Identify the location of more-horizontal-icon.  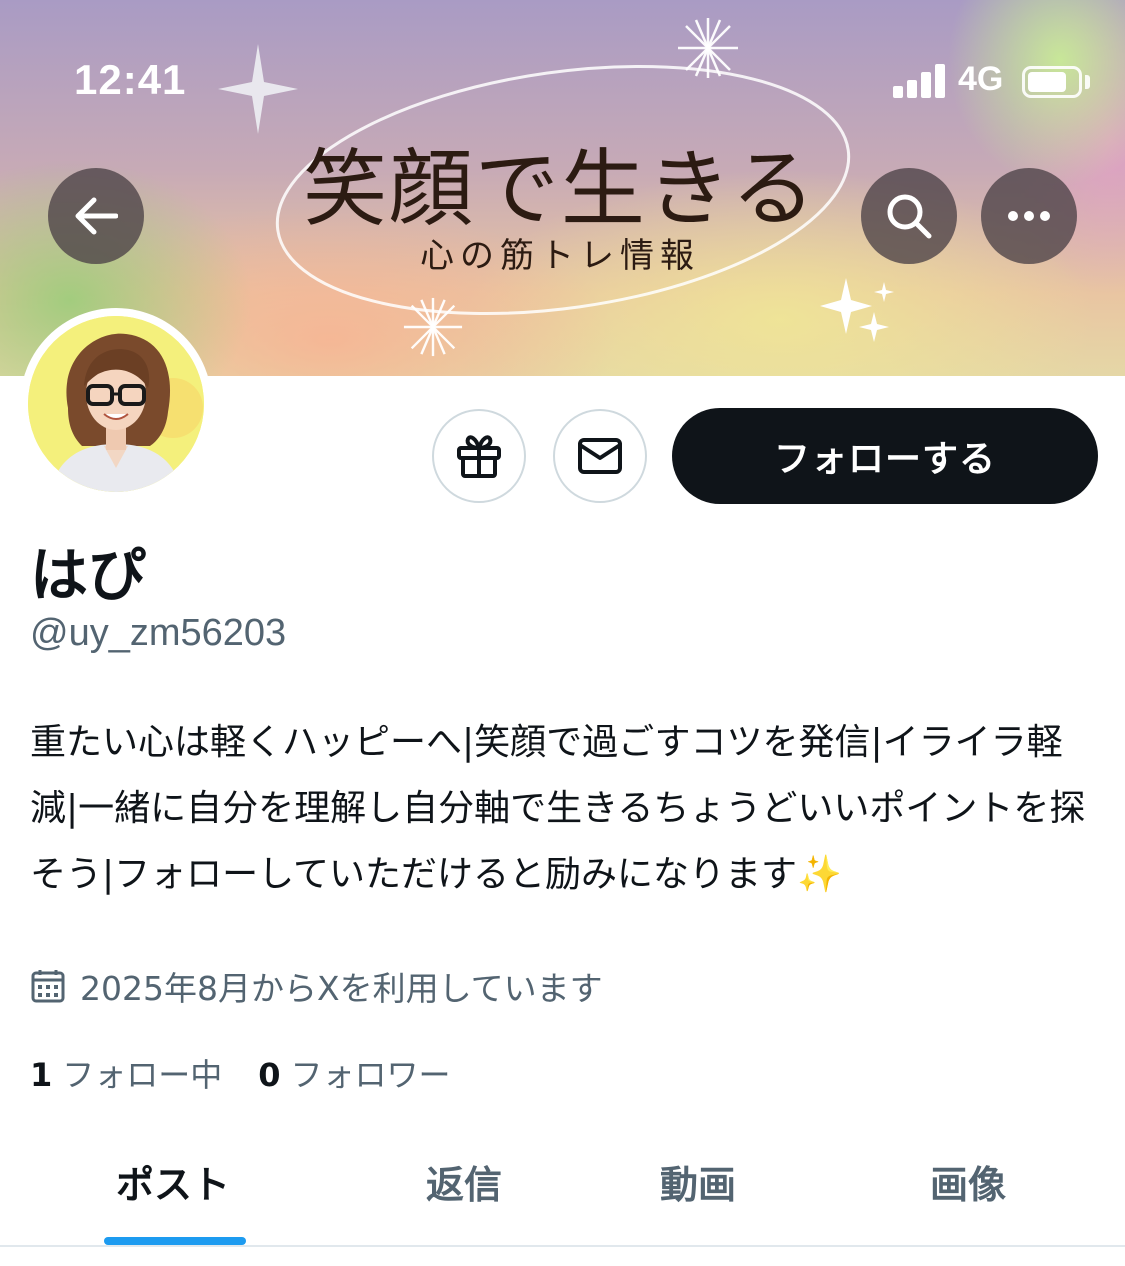
(1029, 216).